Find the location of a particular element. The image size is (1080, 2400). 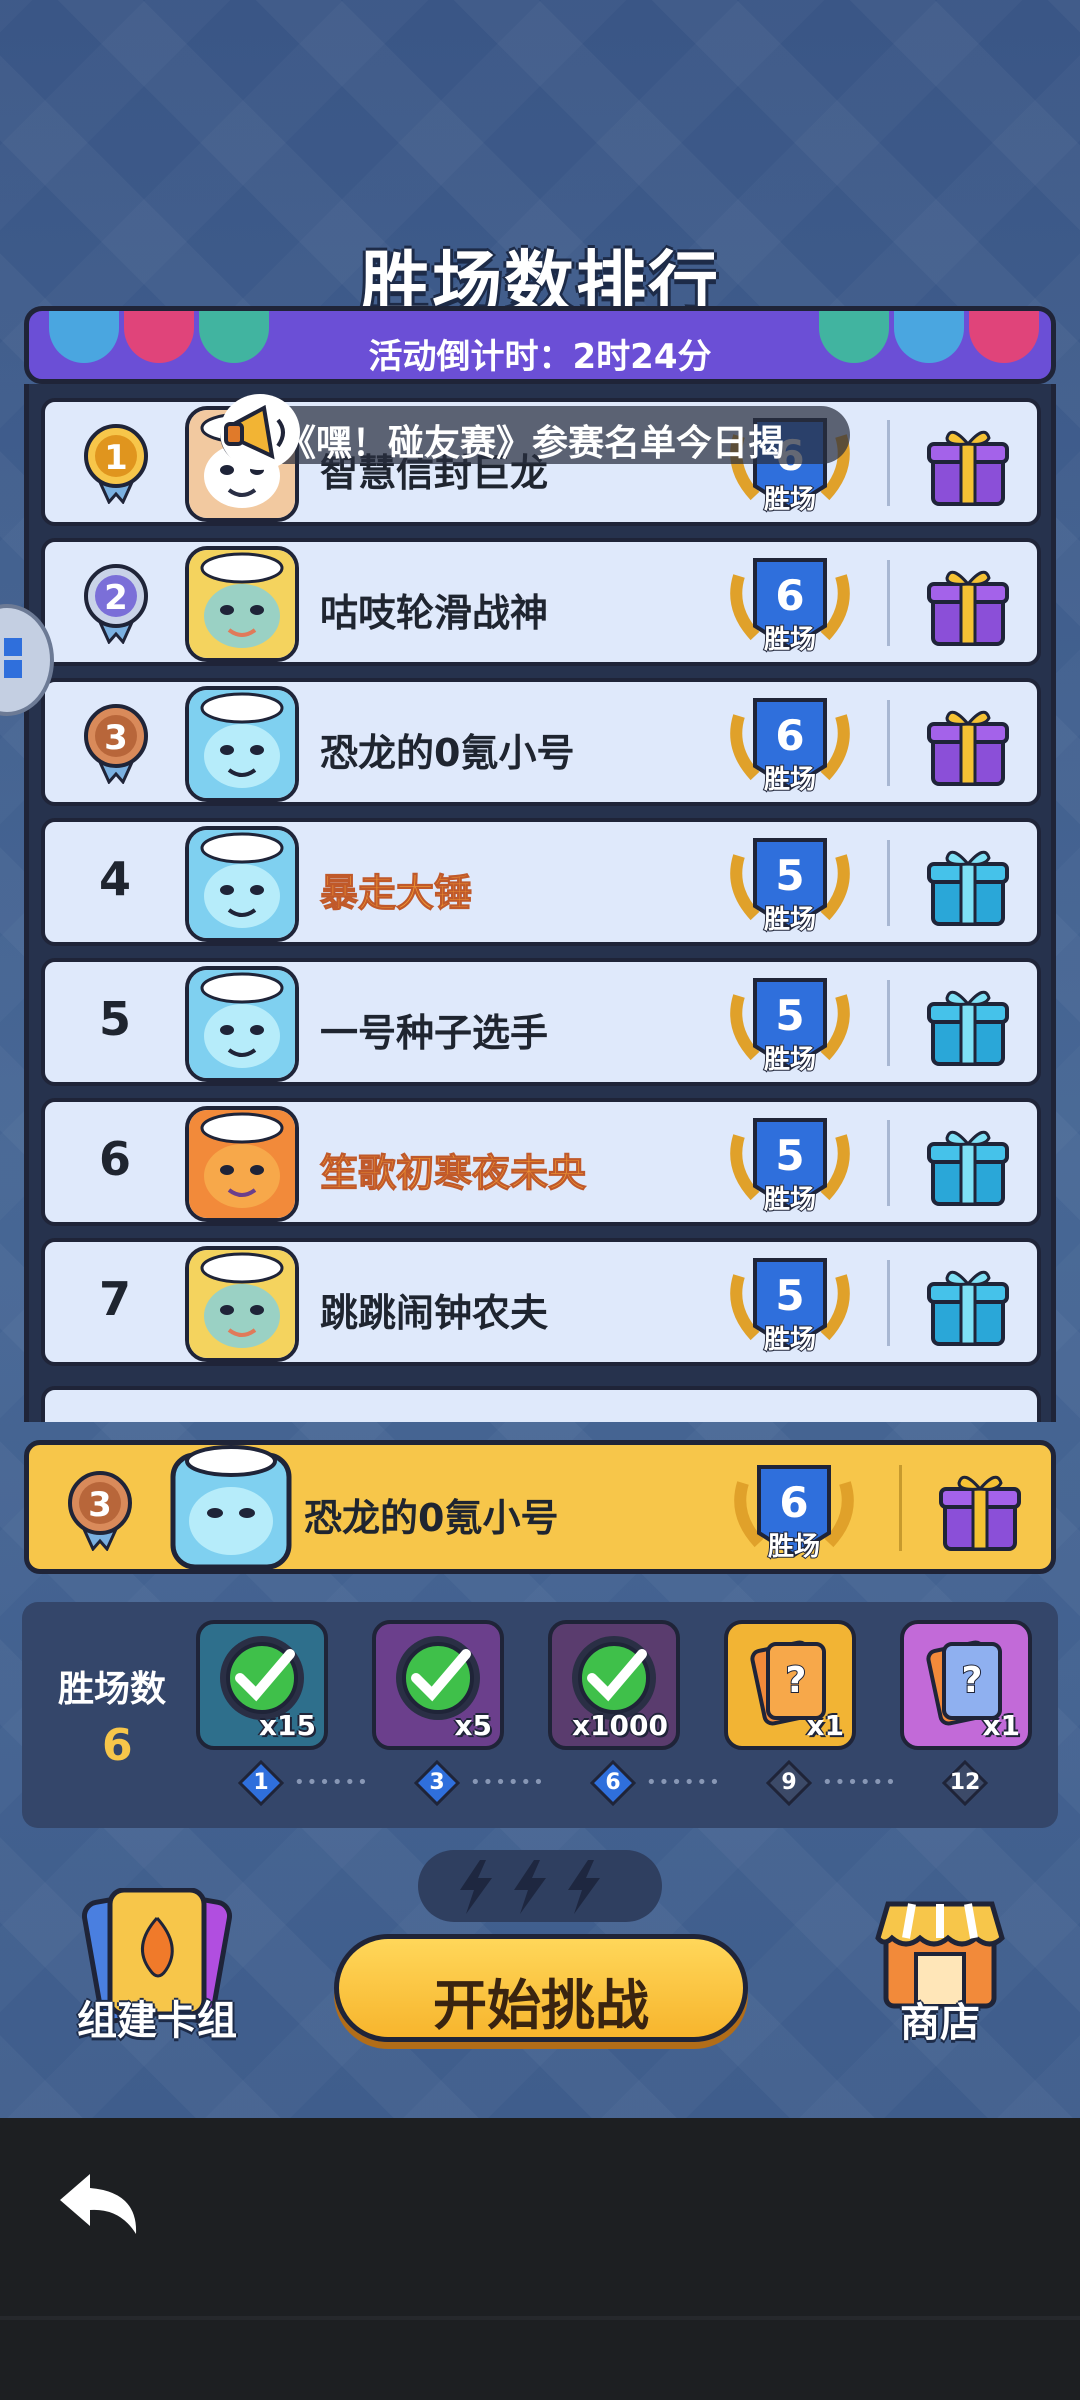

milestone-number: 9 is located at coordinates (789, 1782).